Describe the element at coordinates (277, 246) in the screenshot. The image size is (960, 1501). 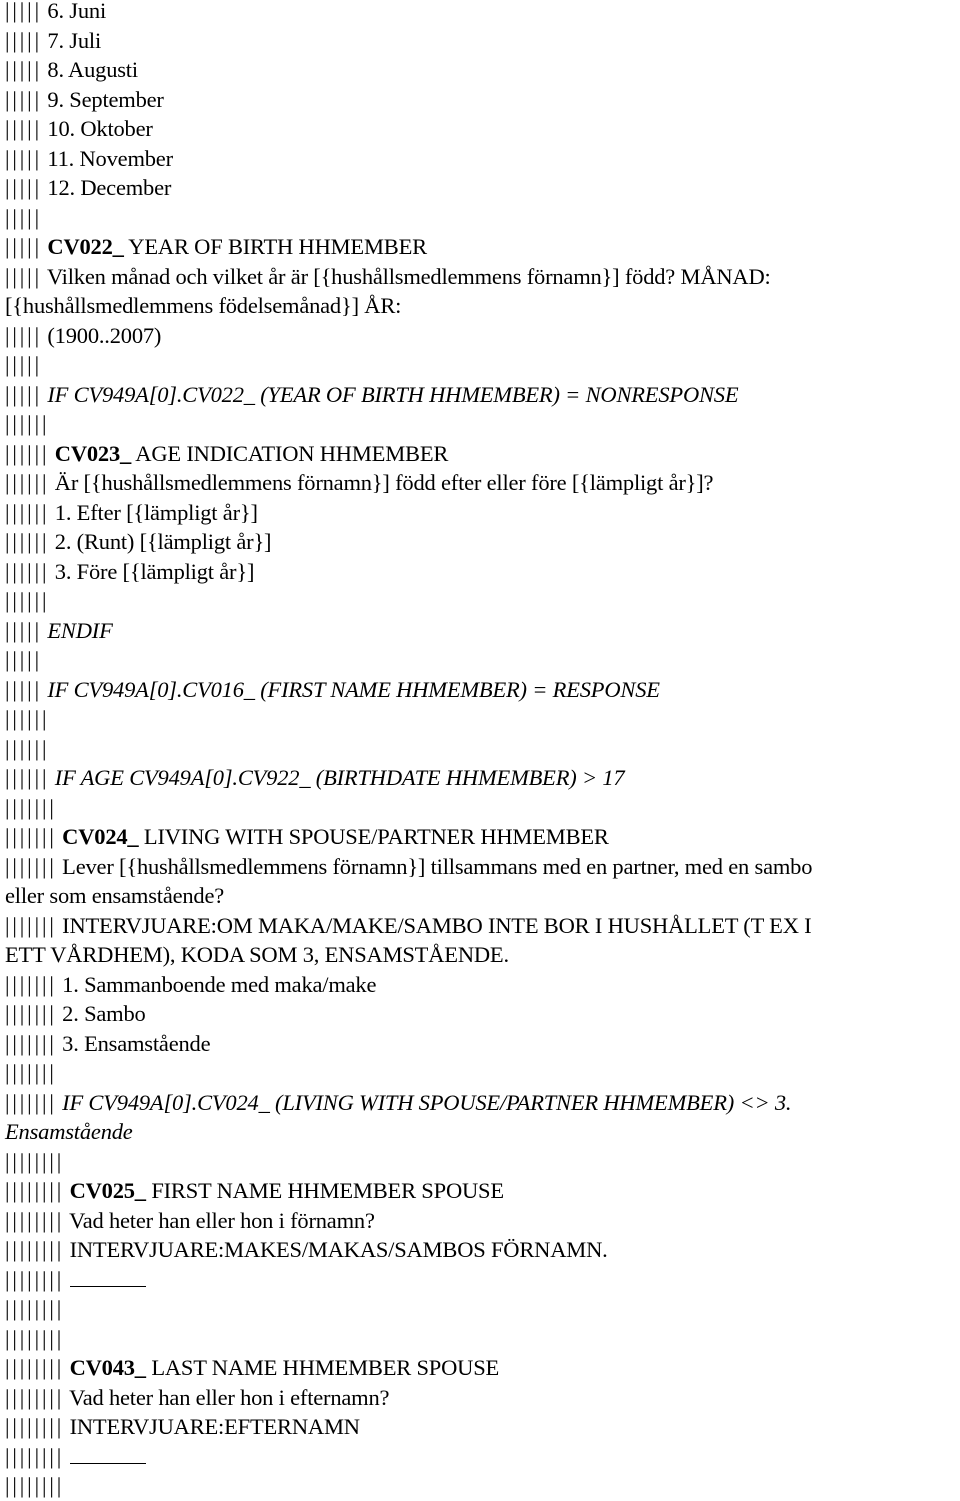
I see `question-title: YEAR OF BIRTH HHMEMBER` at that location.